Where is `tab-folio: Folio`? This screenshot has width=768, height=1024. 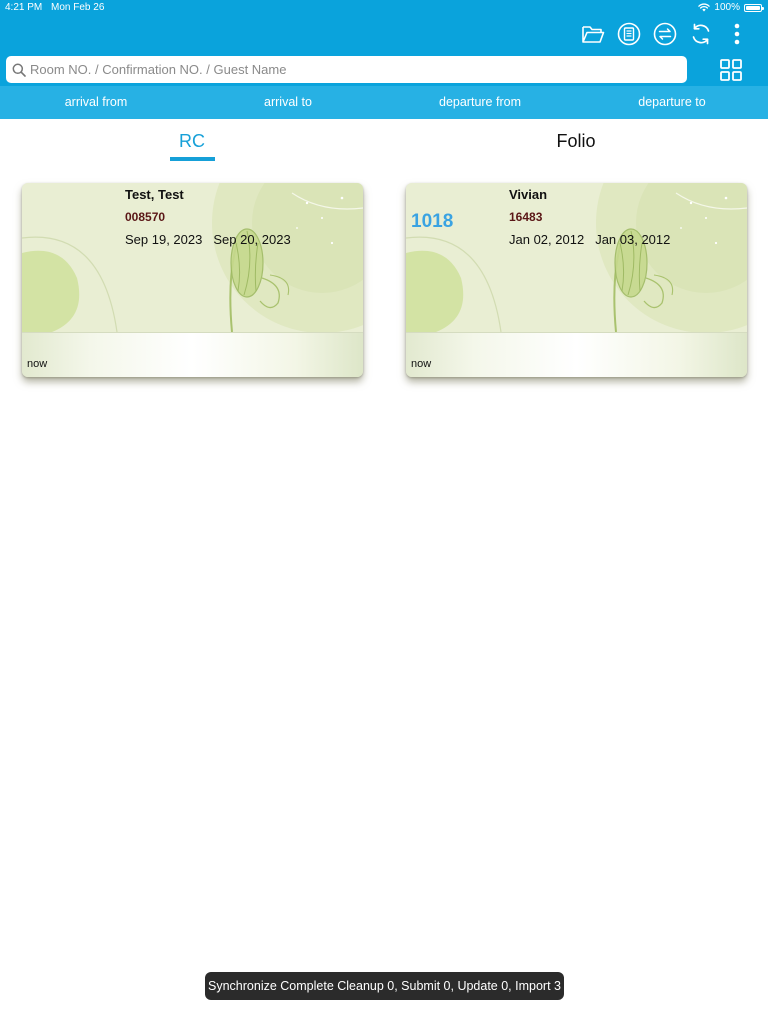 tab-folio: Folio is located at coordinates (576, 141).